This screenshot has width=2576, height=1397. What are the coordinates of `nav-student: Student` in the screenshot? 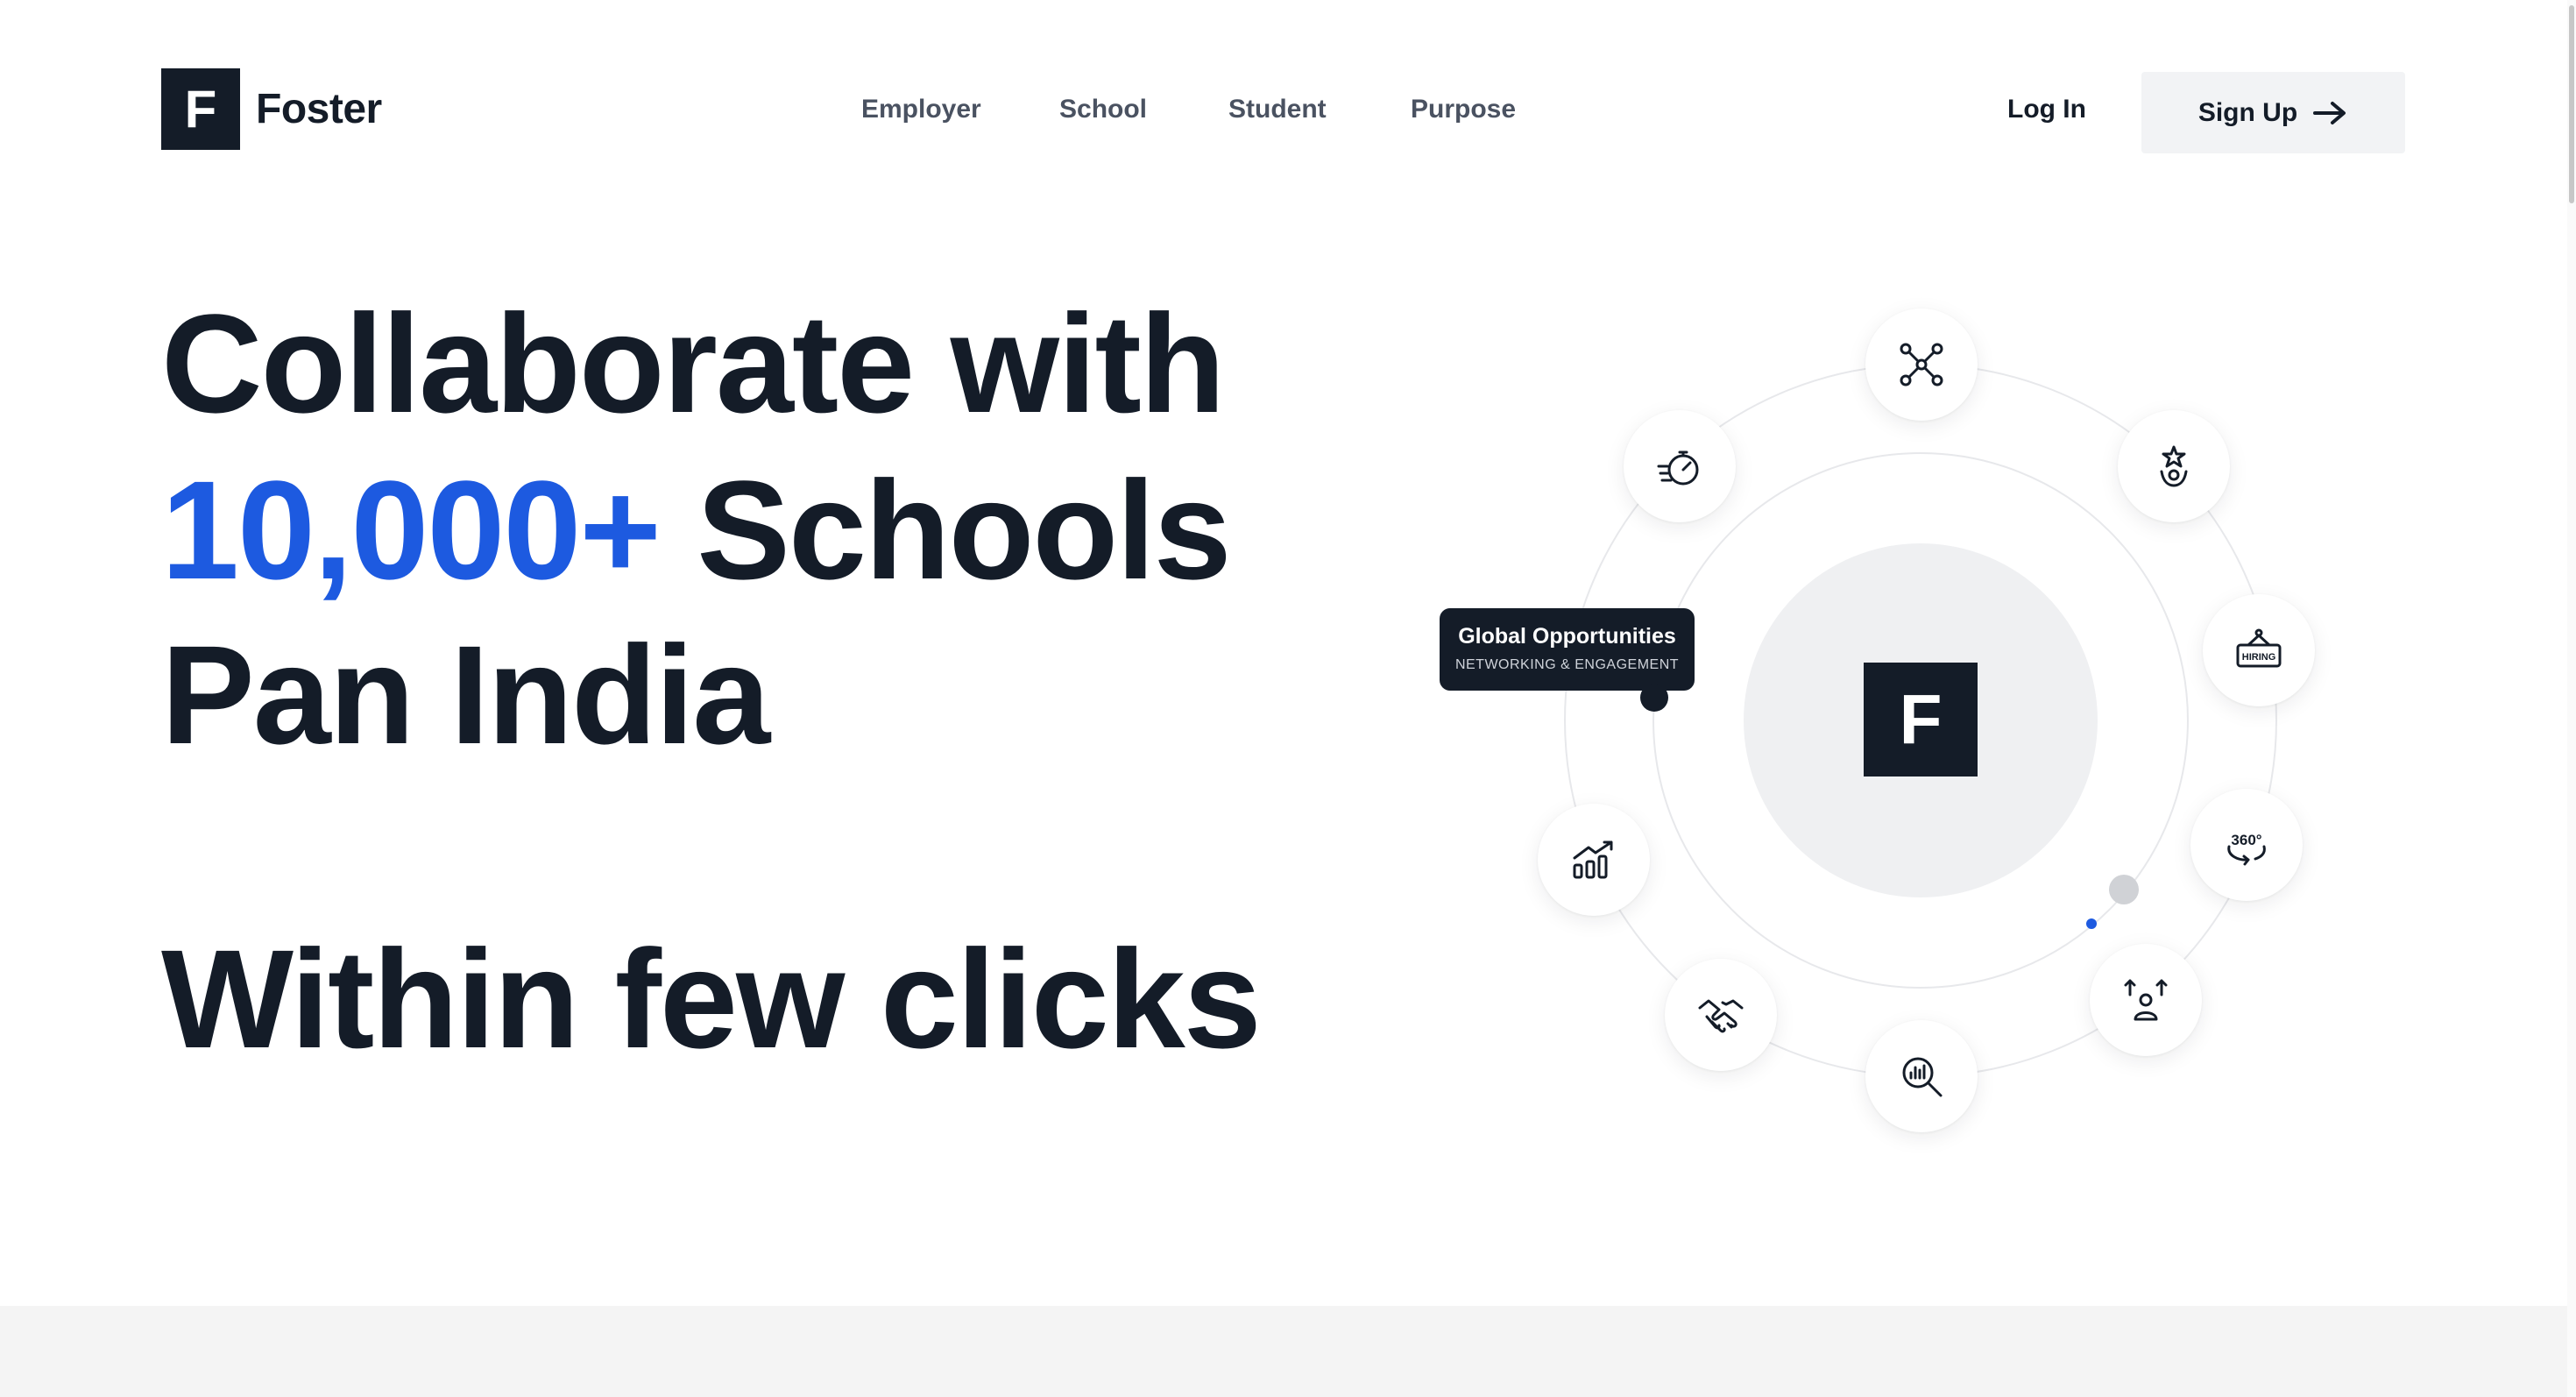 It's located at (1277, 110).